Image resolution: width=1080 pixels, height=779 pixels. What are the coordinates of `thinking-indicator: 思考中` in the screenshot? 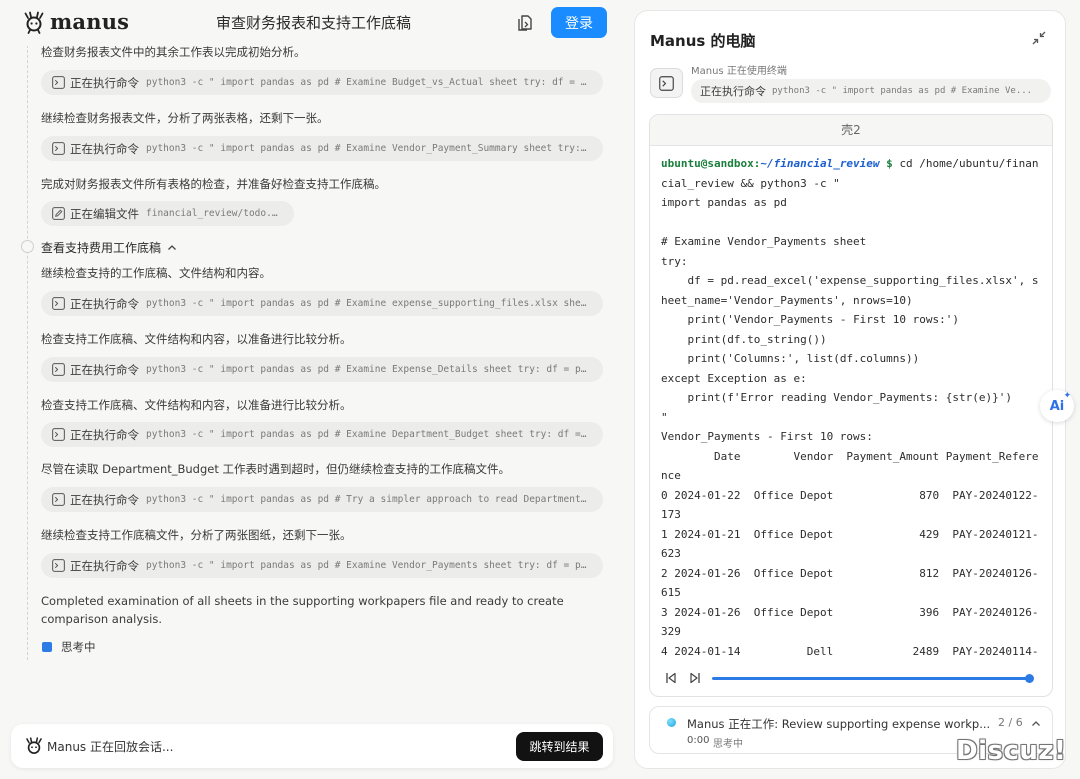 It's located at (69, 647).